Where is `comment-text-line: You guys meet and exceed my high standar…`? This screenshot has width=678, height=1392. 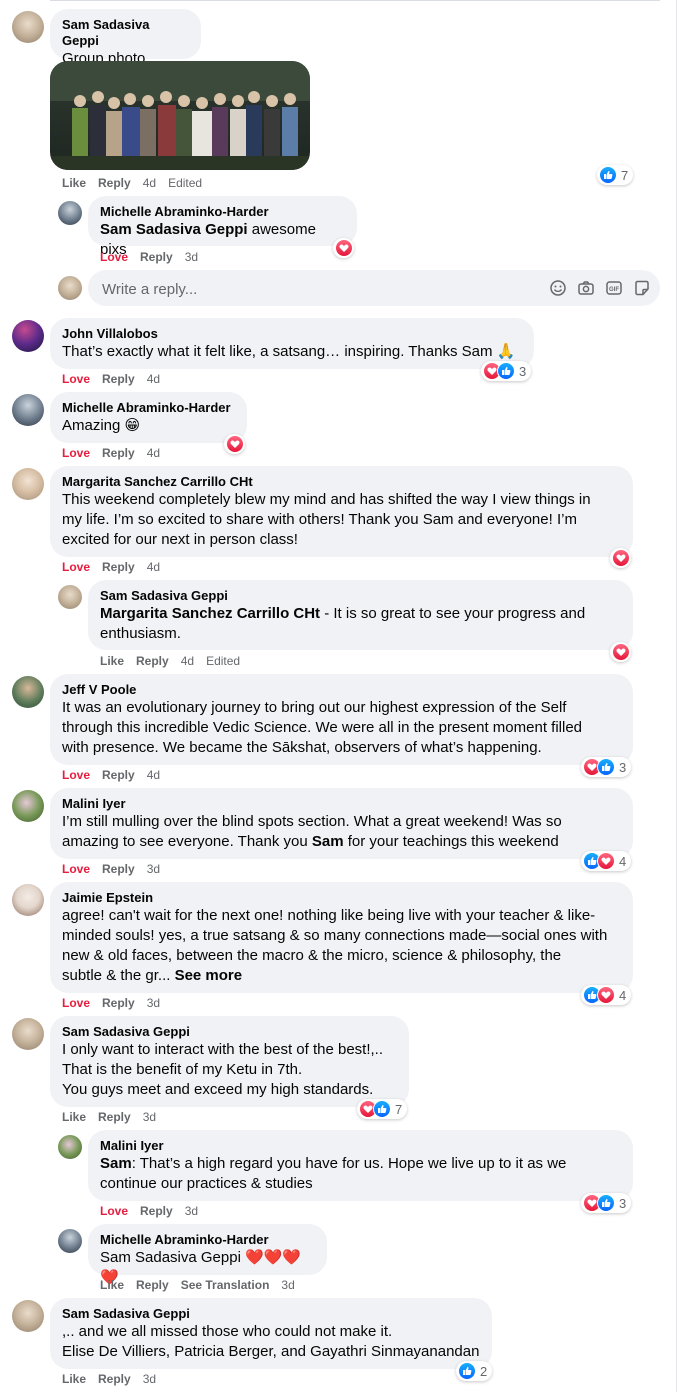
comment-text-line: You guys meet and exceed my high standar… is located at coordinates (218, 1089).